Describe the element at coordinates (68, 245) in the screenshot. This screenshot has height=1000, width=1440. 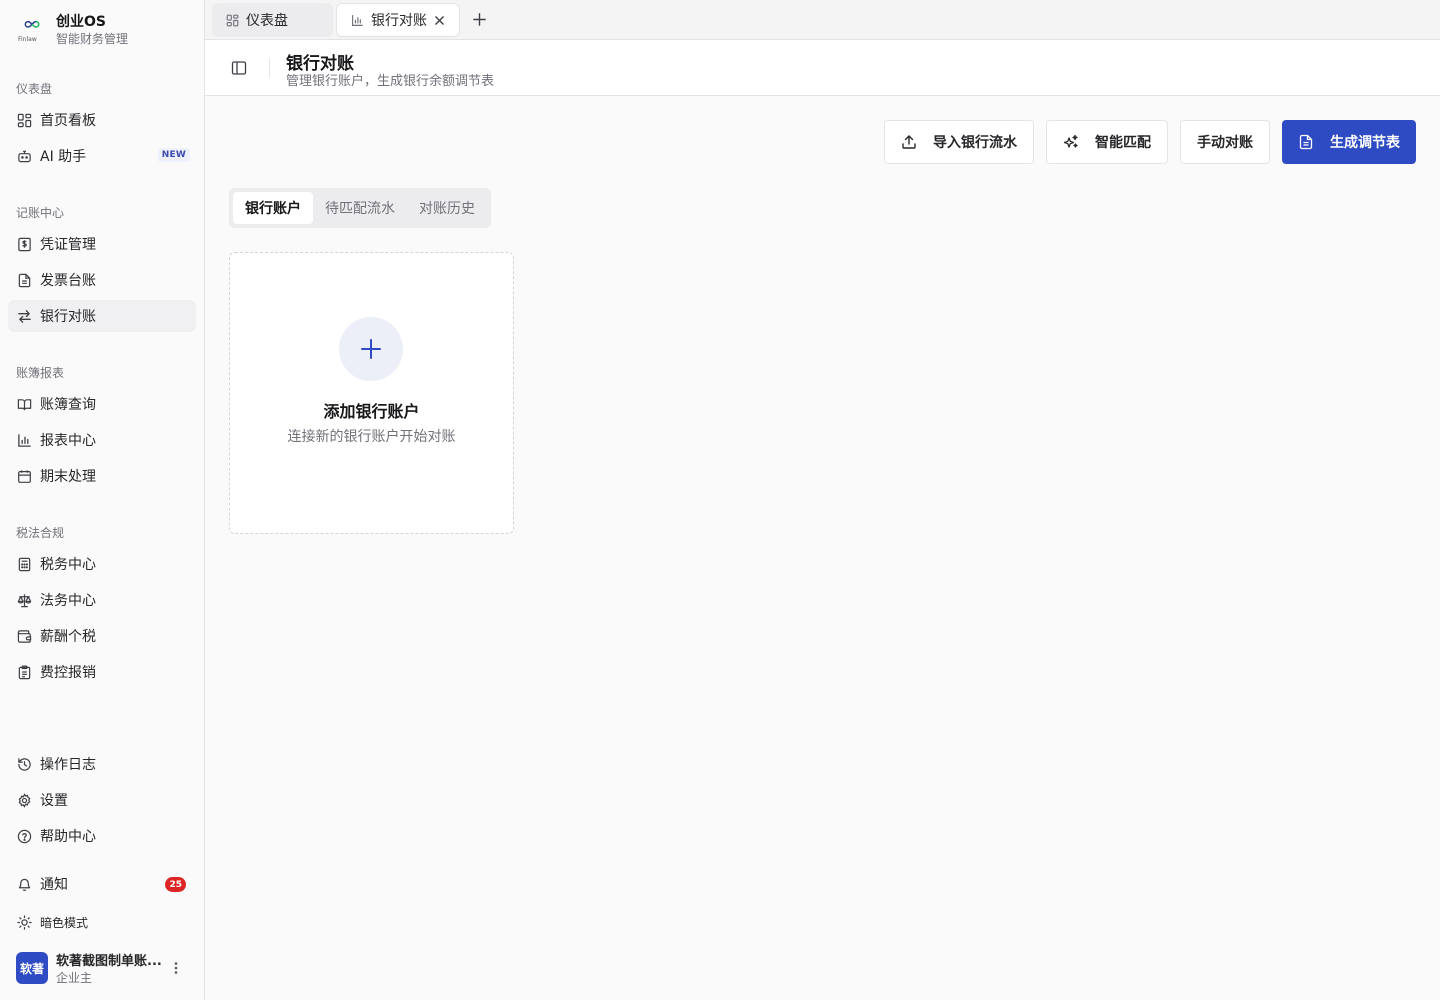
I see `sidebar-item-label: 凭证管理` at that location.